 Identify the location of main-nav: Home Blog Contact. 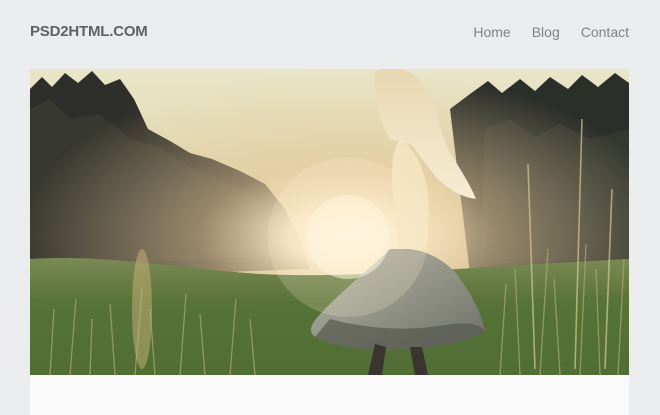
(551, 32).